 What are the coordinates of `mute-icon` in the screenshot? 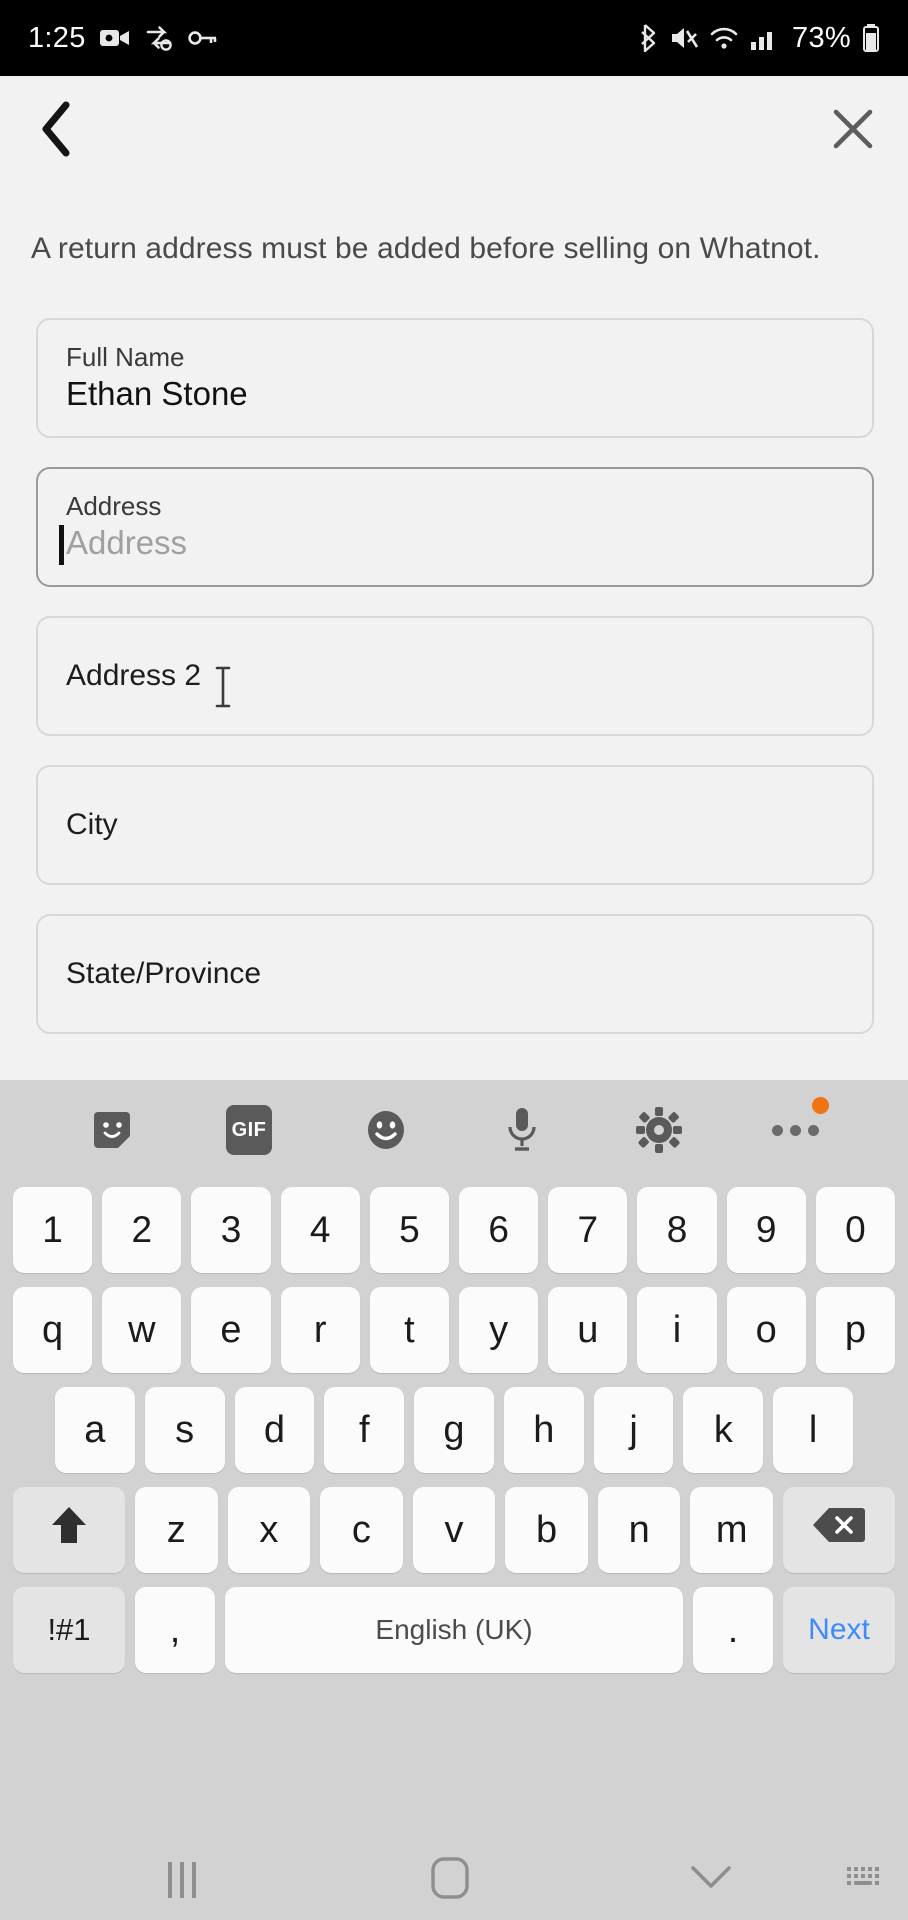 It's located at (684, 38).